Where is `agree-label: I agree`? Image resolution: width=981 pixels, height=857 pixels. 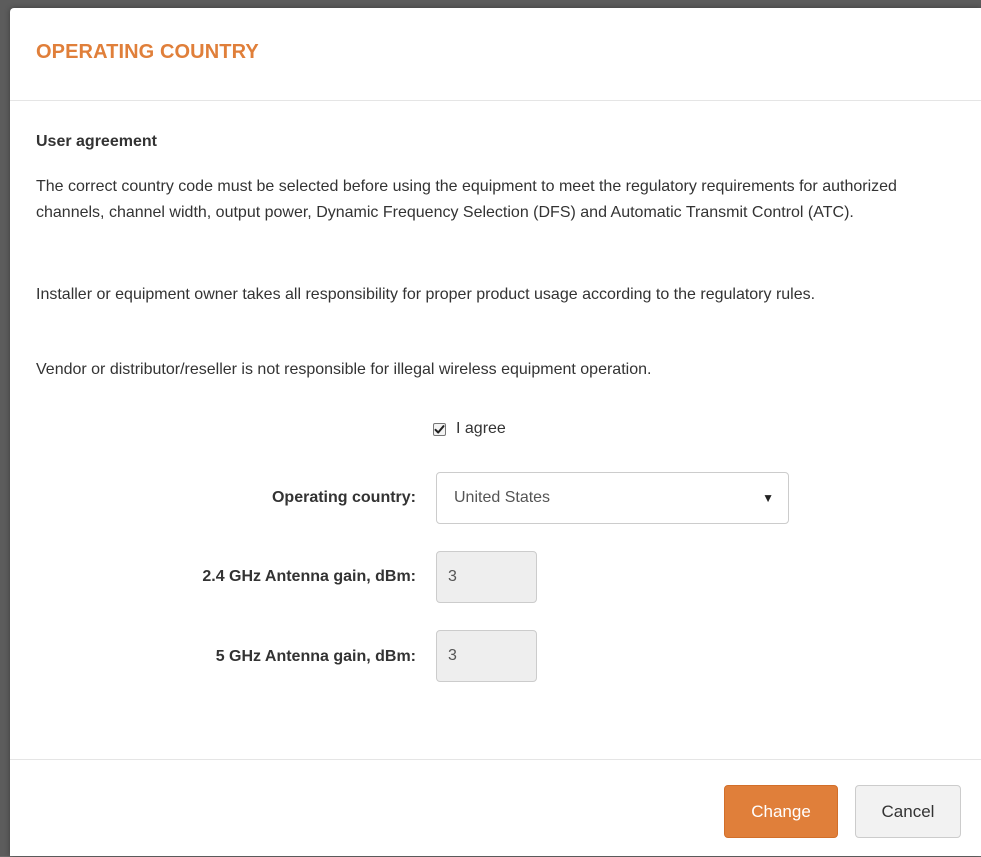
agree-label: I agree is located at coordinates (481, 428).